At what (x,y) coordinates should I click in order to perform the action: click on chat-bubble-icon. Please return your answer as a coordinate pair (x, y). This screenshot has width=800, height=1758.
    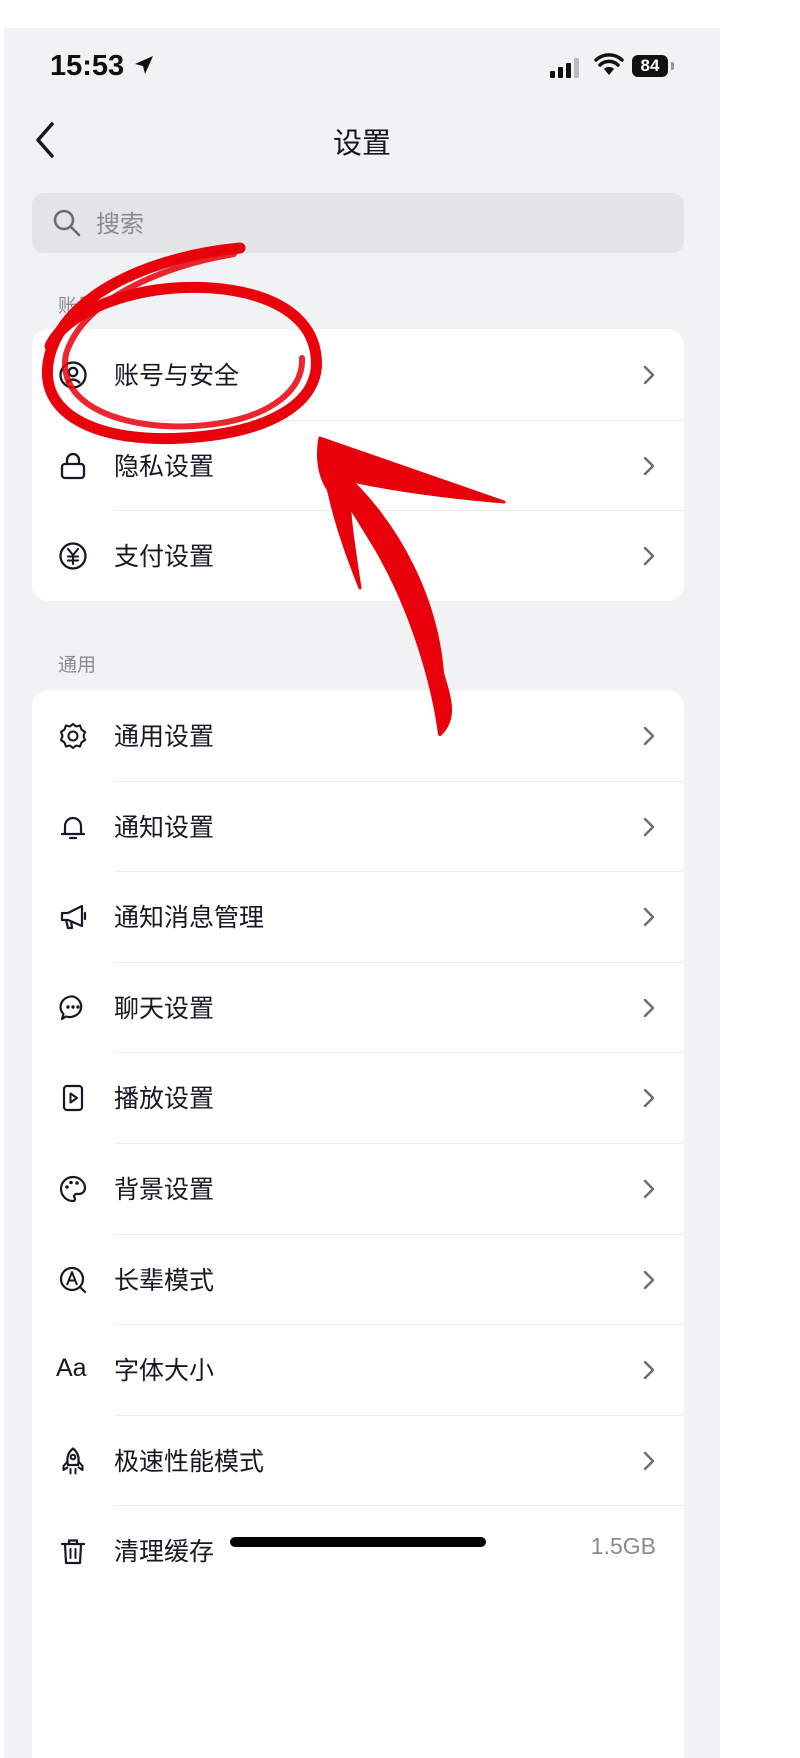
    Looking at the image, I should click on (71, 1007).